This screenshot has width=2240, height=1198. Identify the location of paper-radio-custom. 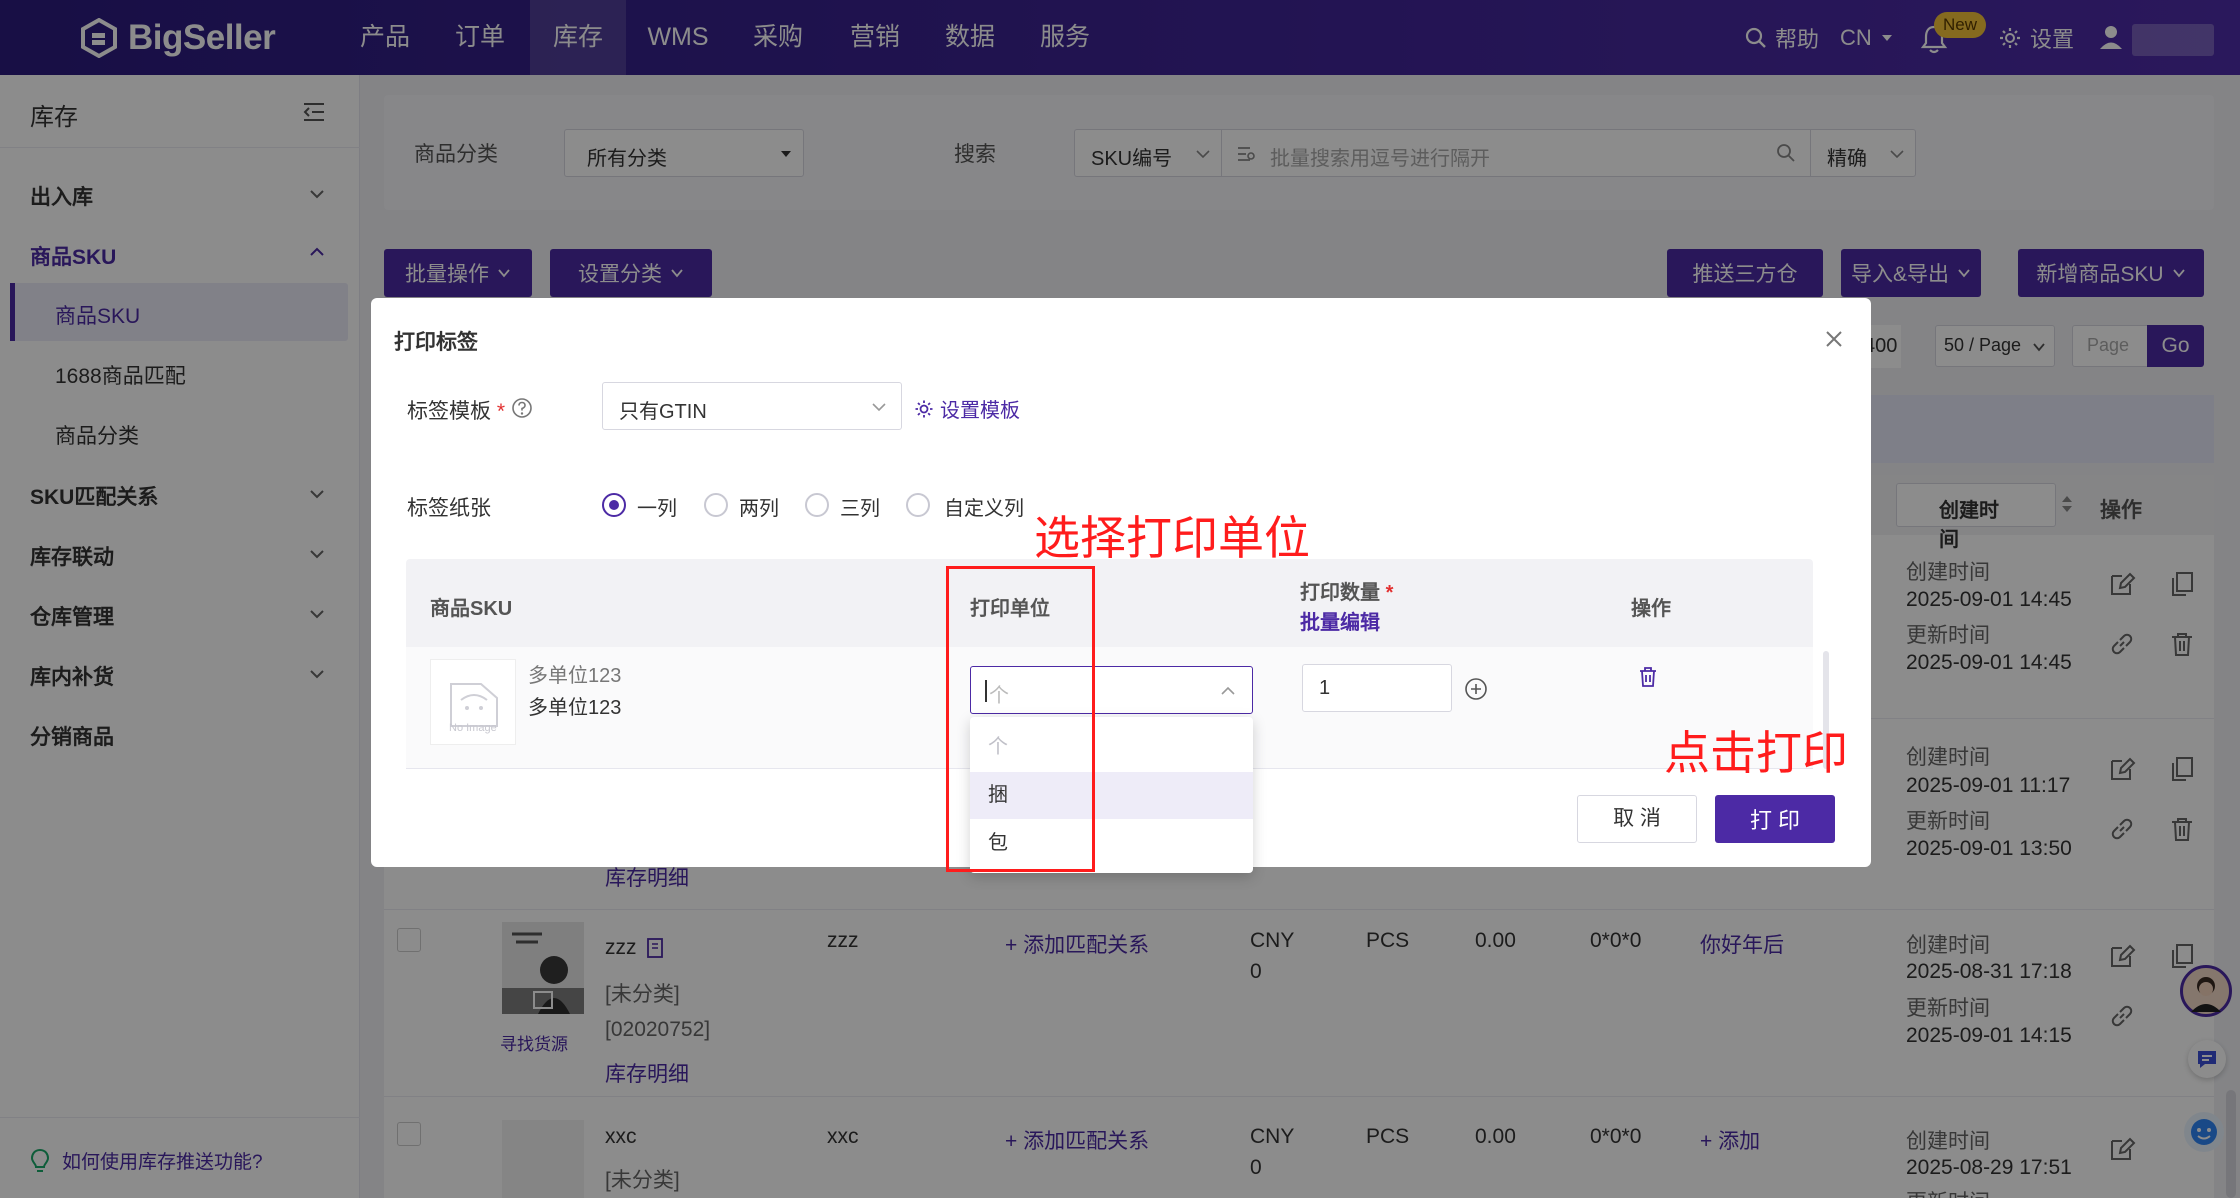
(918, 505).